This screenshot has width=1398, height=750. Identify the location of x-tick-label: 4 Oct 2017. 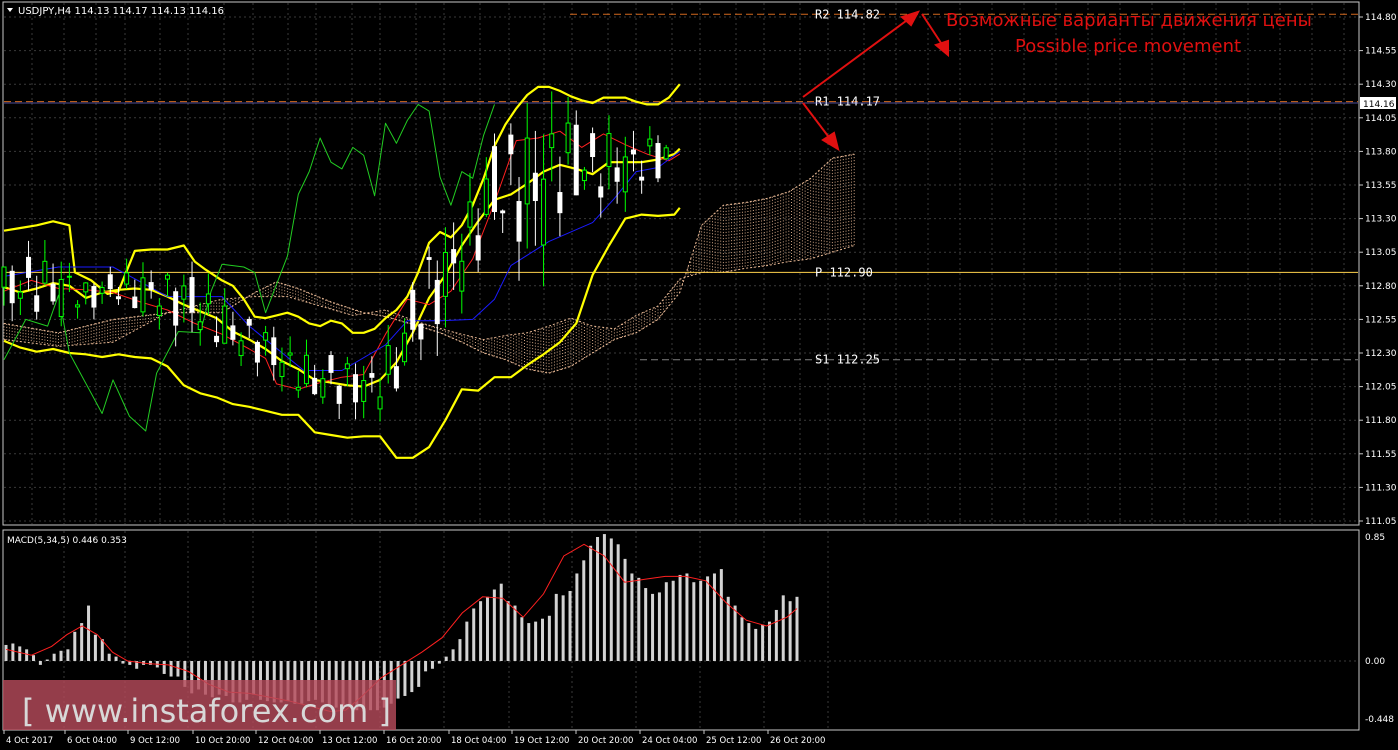
(29, 741).